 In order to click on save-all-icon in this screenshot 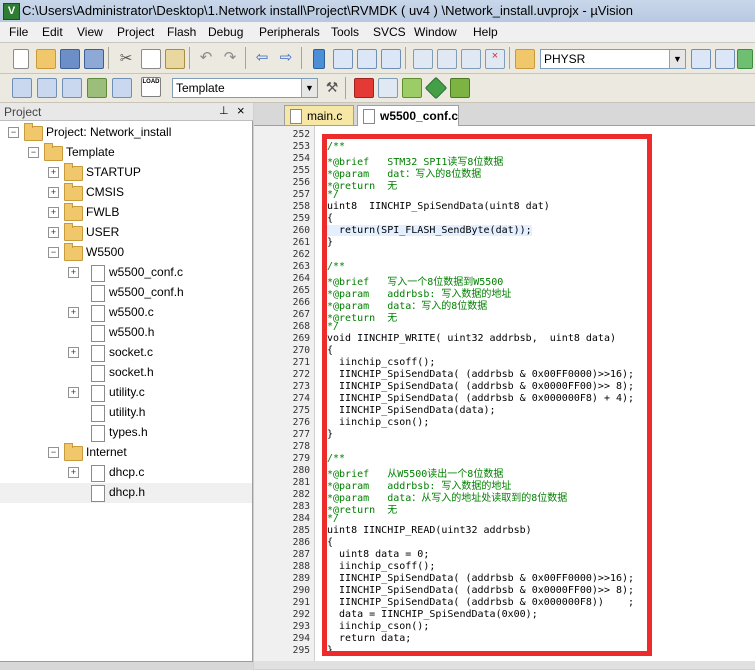, I will do `click(94, 59)`.